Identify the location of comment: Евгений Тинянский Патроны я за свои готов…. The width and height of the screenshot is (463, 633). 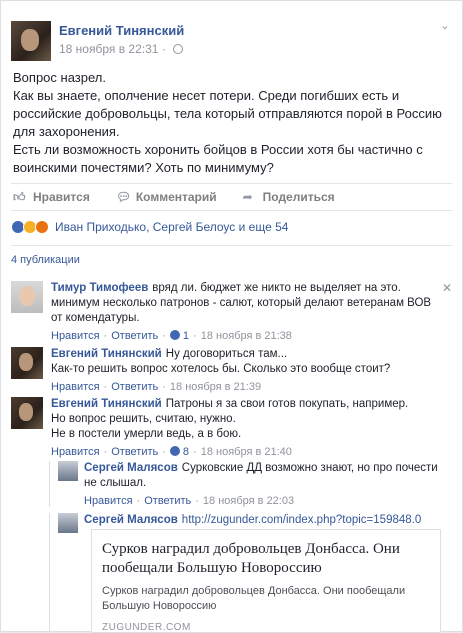
(231, 427).